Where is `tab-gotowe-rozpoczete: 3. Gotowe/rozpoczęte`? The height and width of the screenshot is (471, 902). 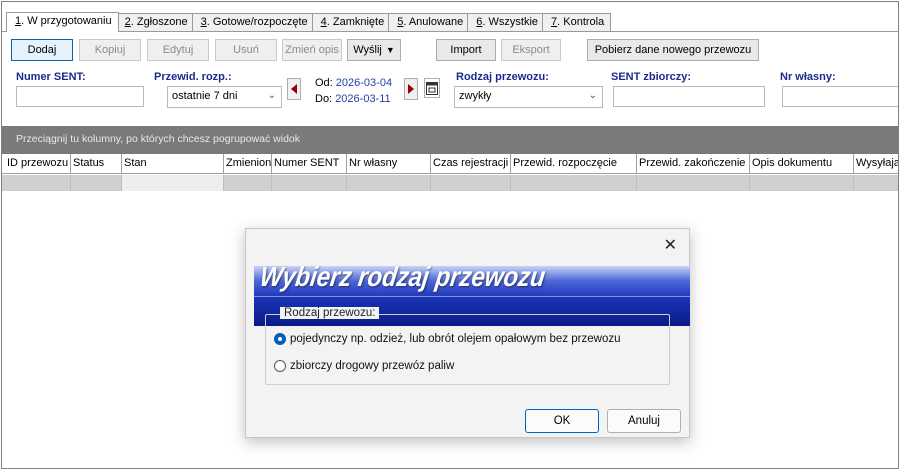 tab-gotowe-rozpoczete: 3. Gotowe/rozpoczęte is located at coordinates (253, 22).